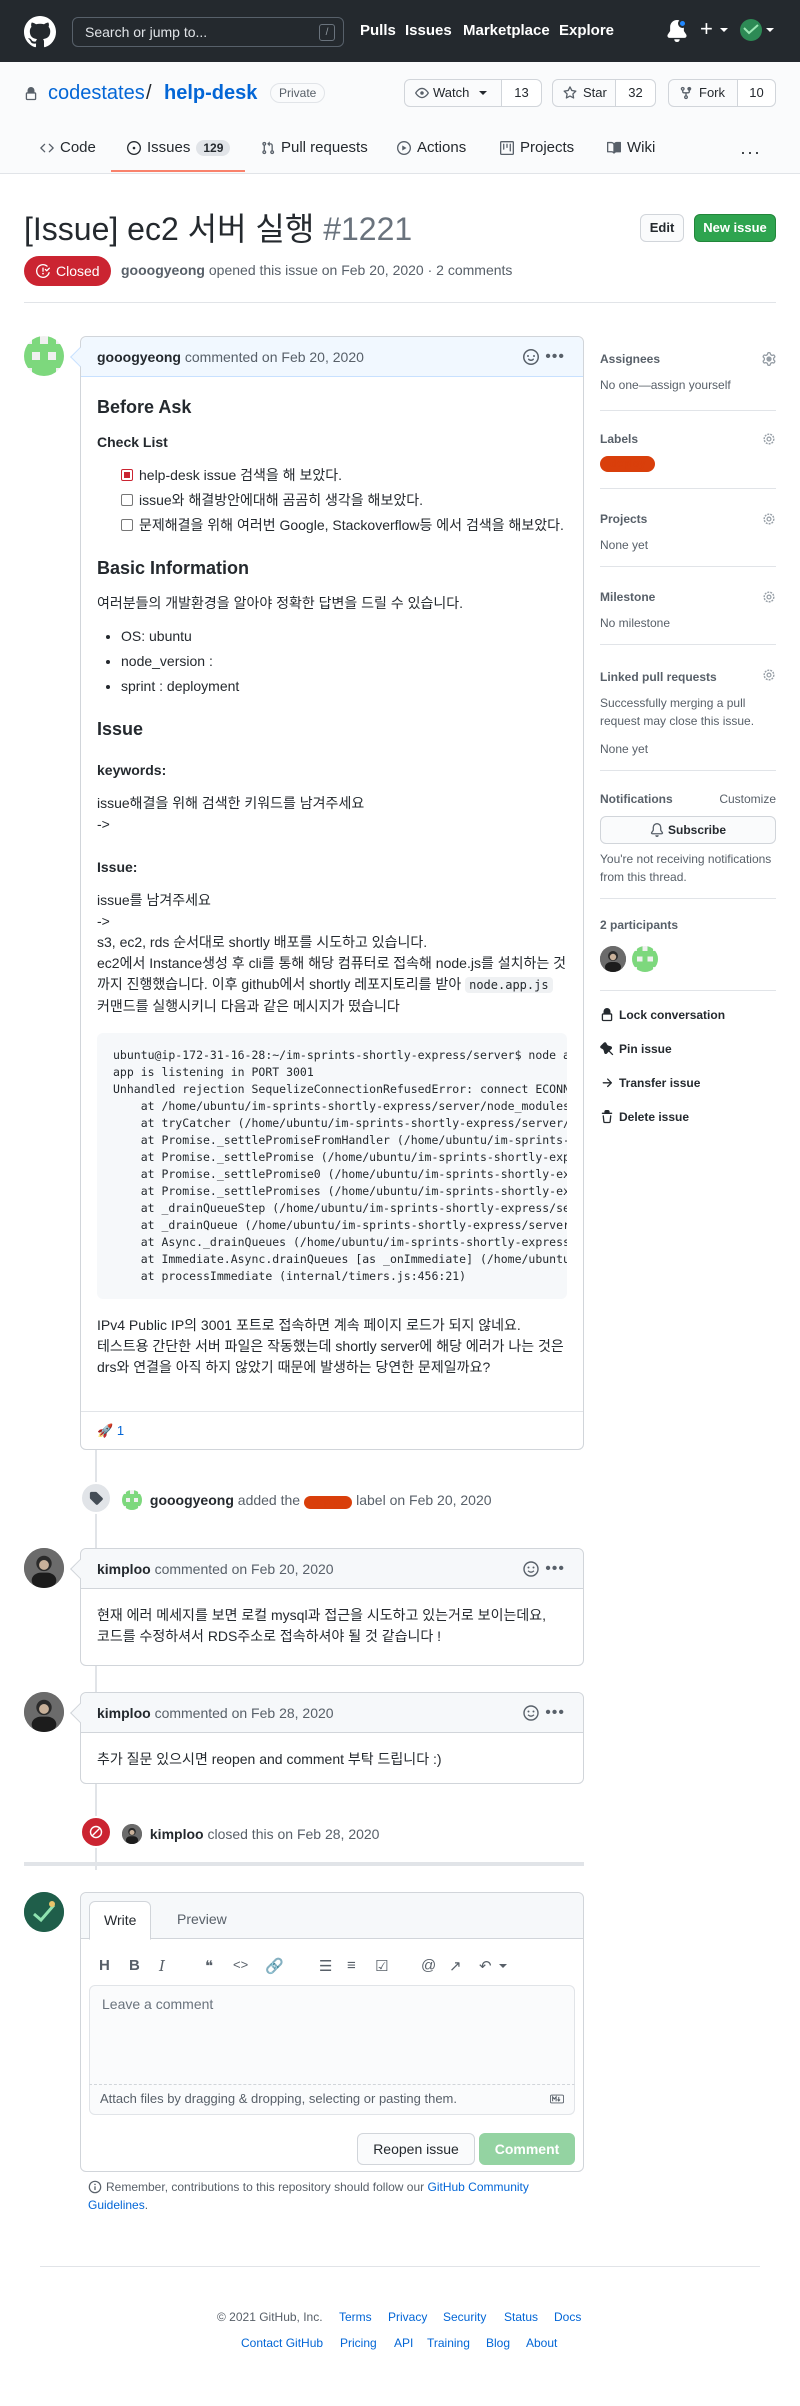 Image resolution: width=800 pixels, height=2406 pixels. I want to click on linked-prs-title: Linked pull requests, so click(658, 677).